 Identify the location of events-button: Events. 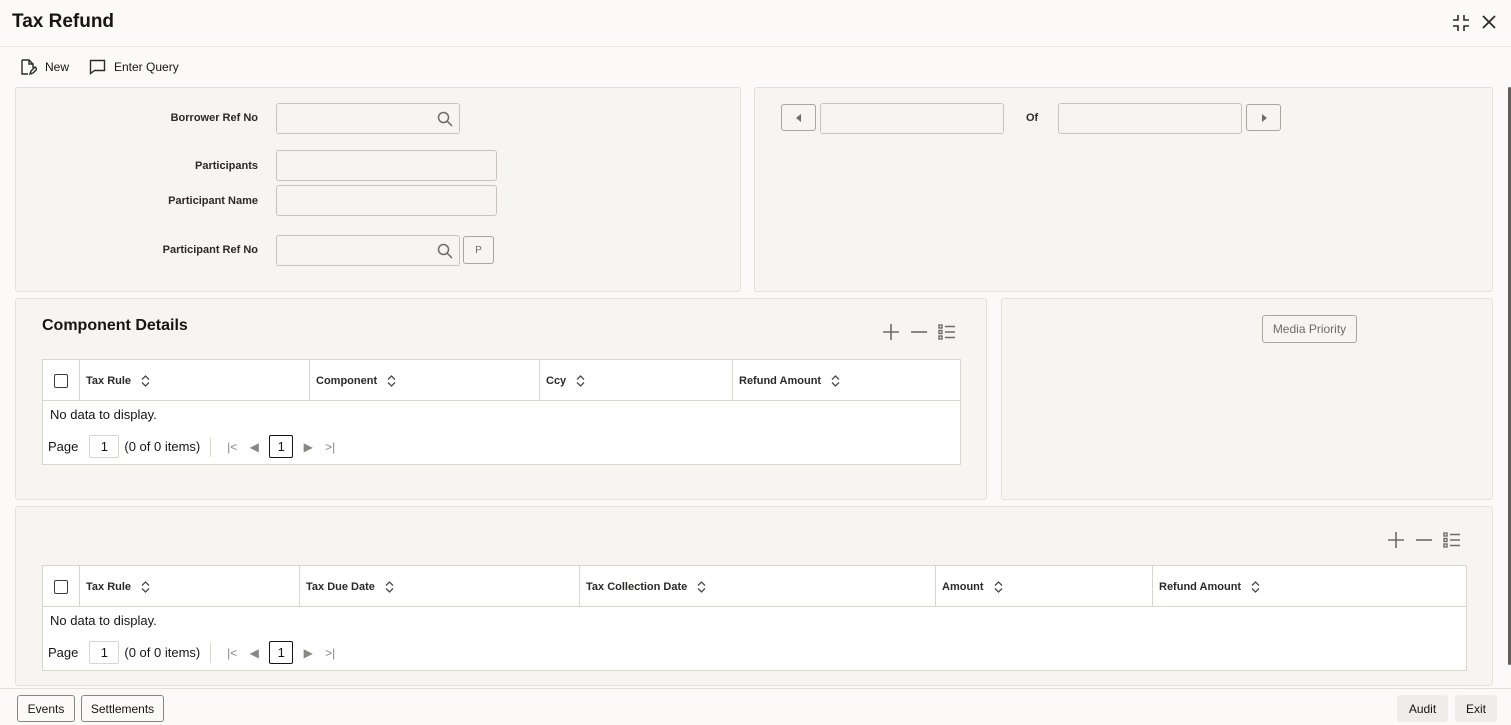
(46, 708).